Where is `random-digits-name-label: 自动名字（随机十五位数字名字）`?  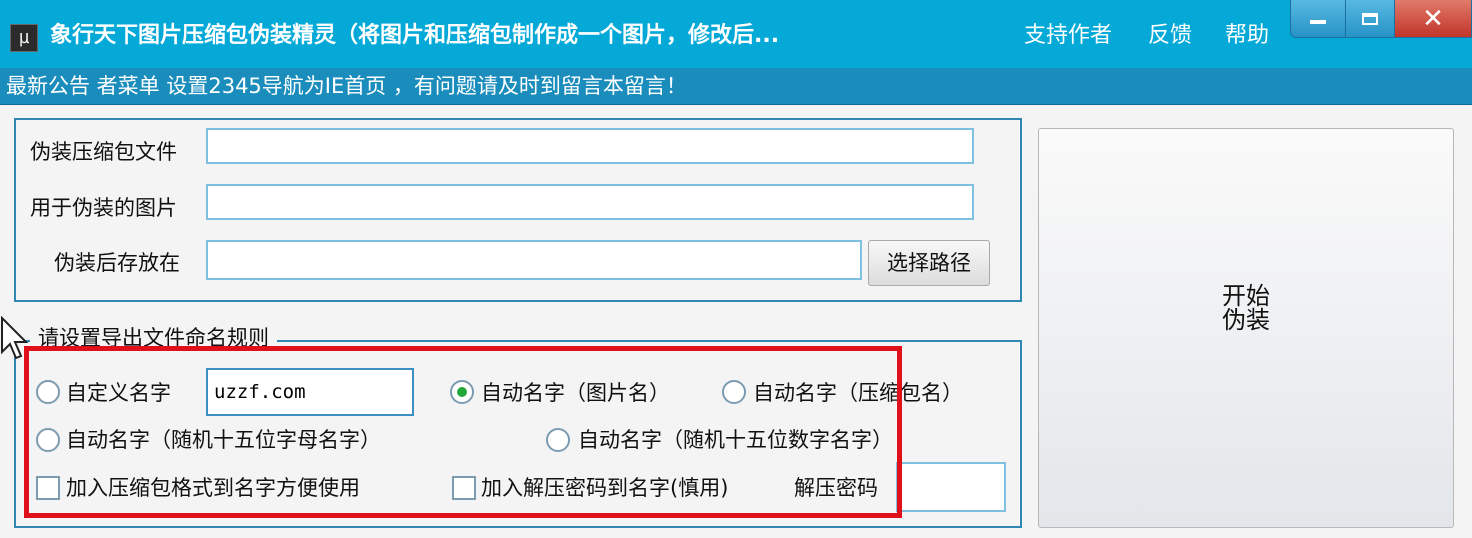
random-digits-name-label: 自动名字（随机十五位数字名字） is located at coordinates (735, 440).